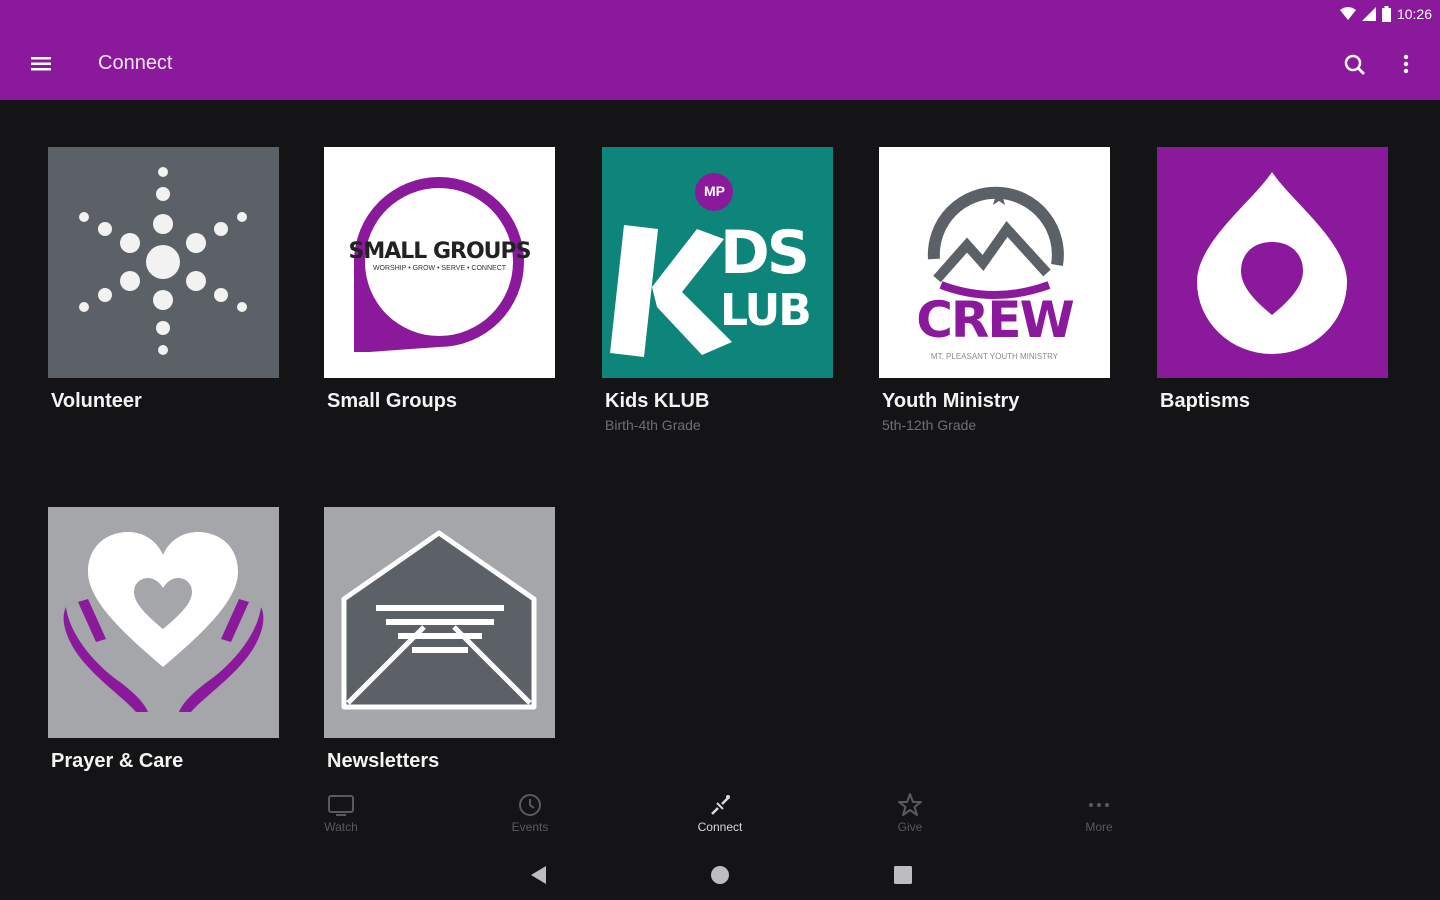  Describe the element at coordinates (1414, 14) in the screenshot. I see `status-time: 10:26` at that location.